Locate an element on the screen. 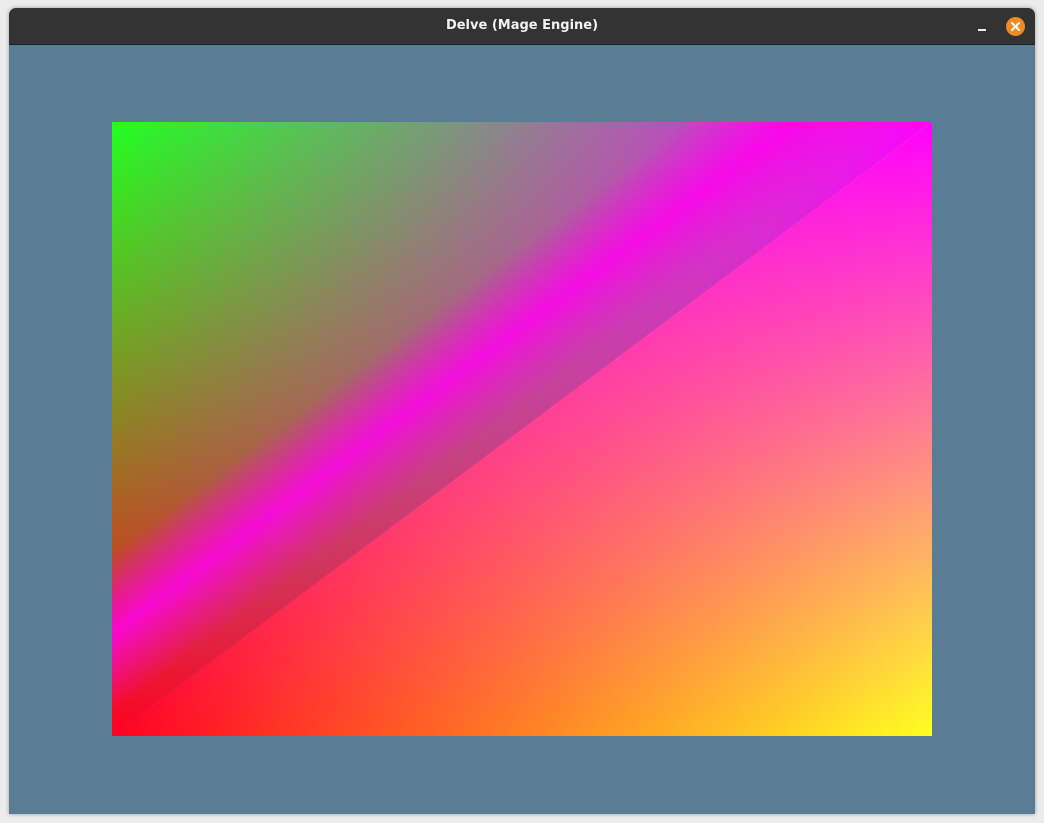 The image size is (1044, 823). close-button is located at coordinates (1015, 26).